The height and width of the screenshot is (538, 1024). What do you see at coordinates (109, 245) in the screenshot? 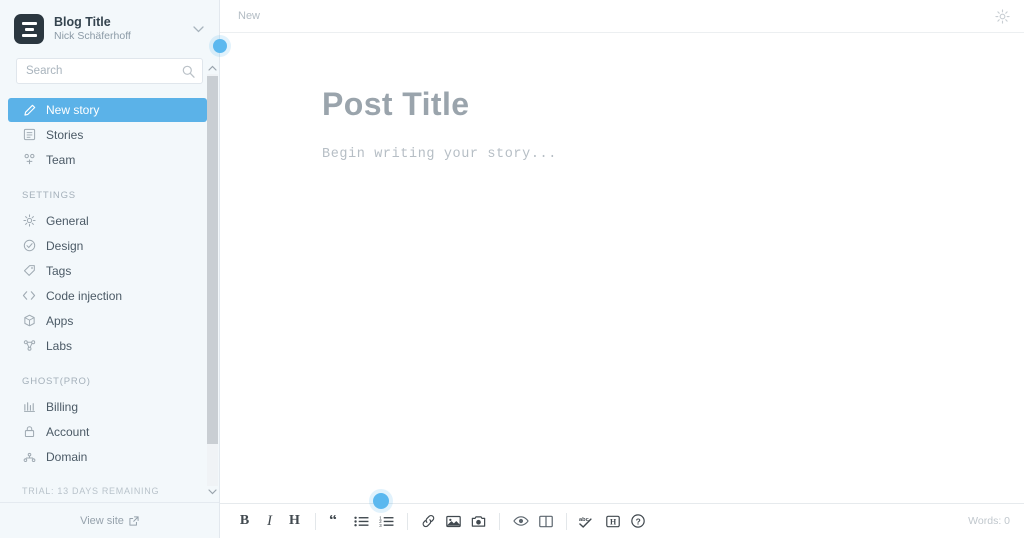
I see `sidebar-item-design: Design` at bounding box center [109, 245].